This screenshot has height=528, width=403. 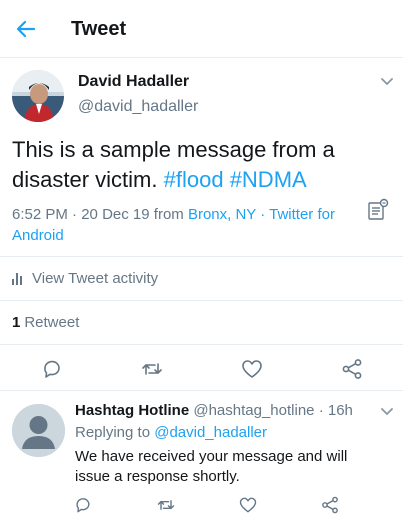 What do you see at coordinates (222, 214) in the screenshot?
I see `location-link: Bronx, NY` at bounding box center [222, 214].